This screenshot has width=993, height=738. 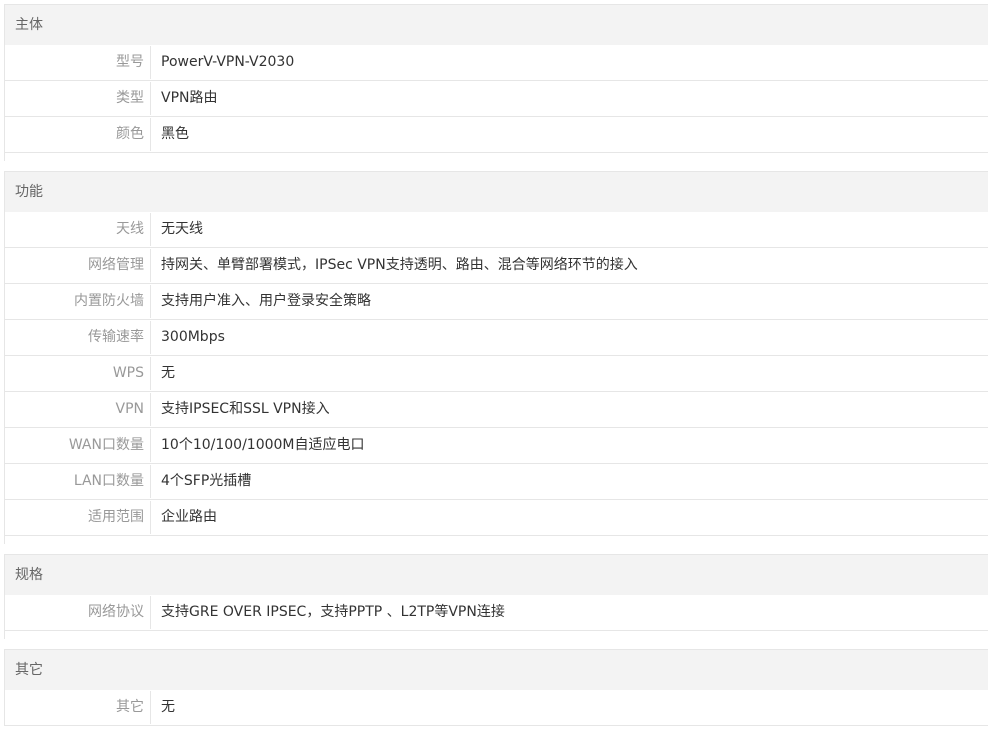 What do you see at coordinates (496, 670) in the screenshot?
I see `group-header: 其它` at bounding box center [496, 670].